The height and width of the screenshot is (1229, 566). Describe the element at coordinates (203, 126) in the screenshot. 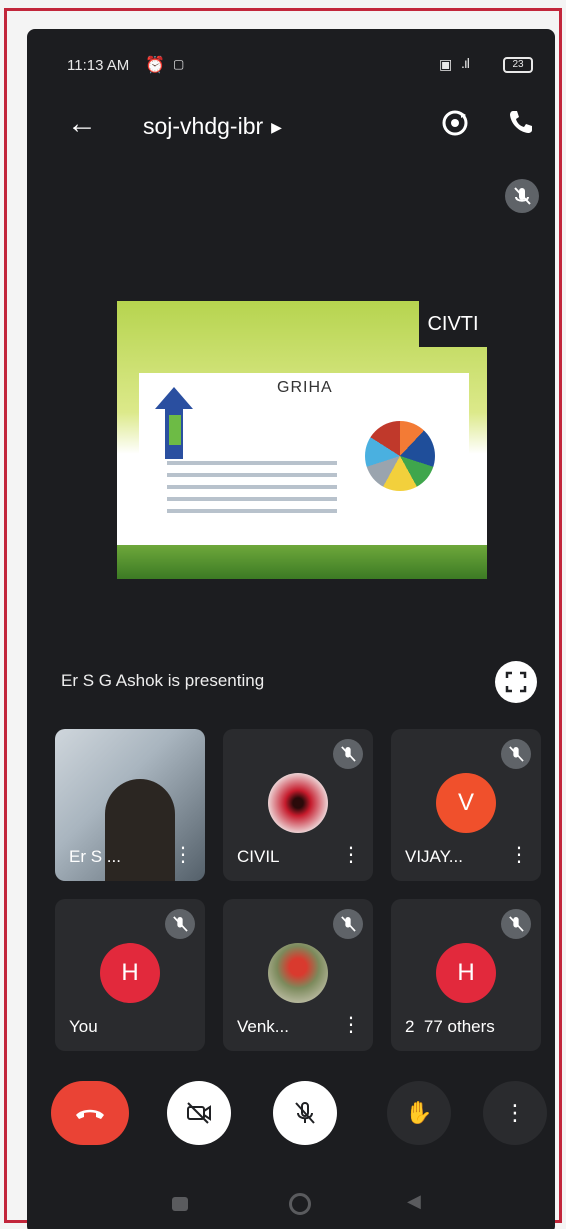

I see `meeting-code: soj-vhdg-ibr` at that location.